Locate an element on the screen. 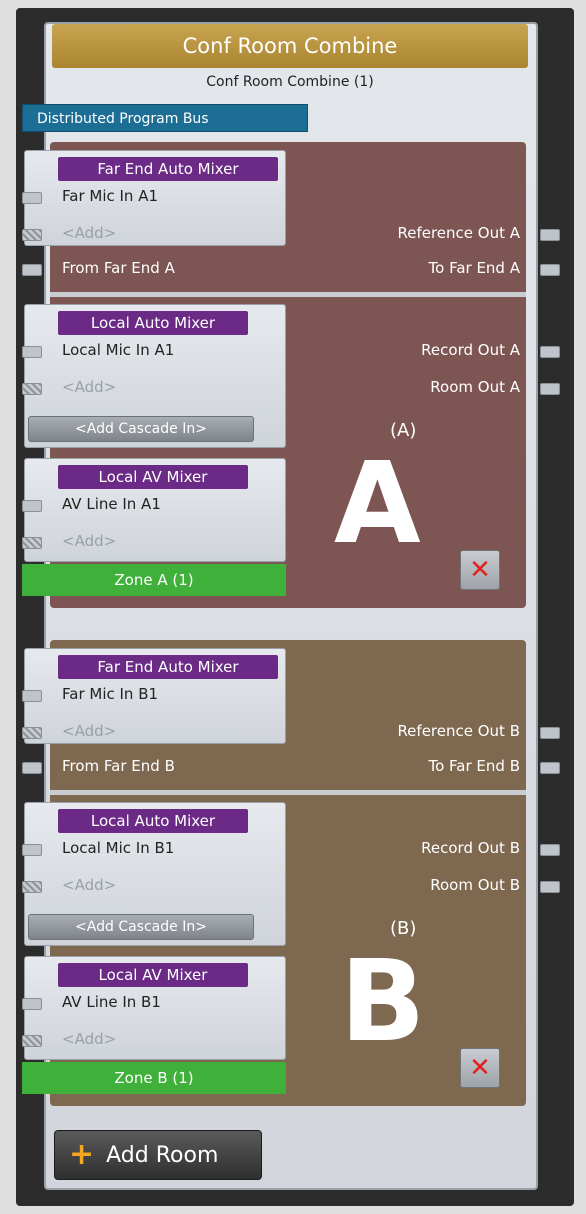 This screenshot has height=1214, width=586. av-line-in-b1-port is located at coordinates (32, 1004).